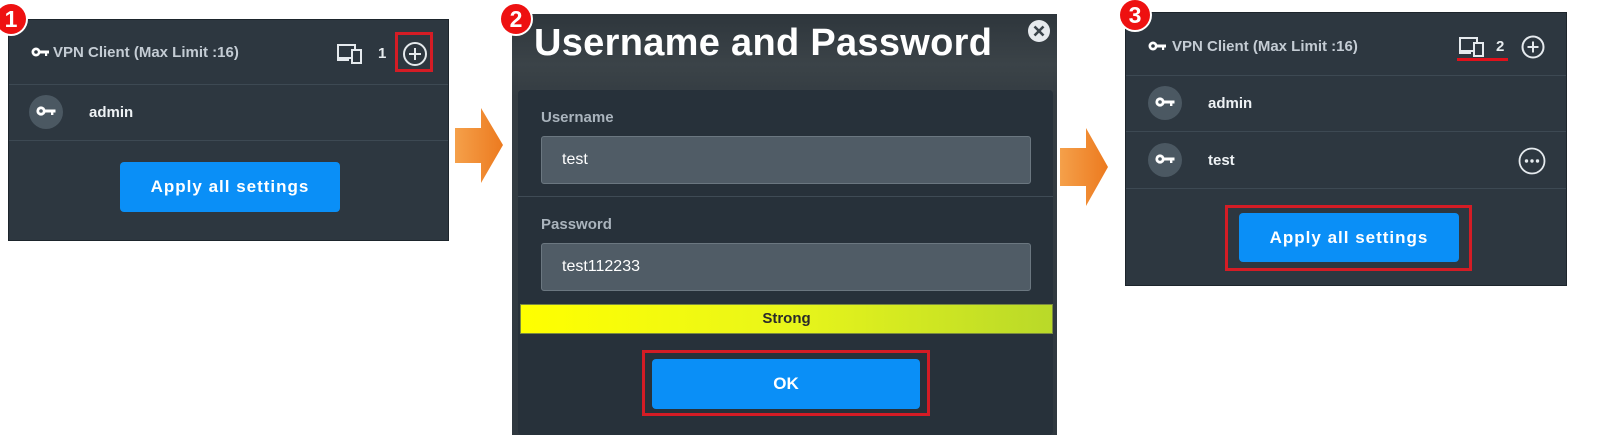 Image resolution: width=1600 pixels, height=435 pixels. I want to click on client-count: 1, so click(382, 53).